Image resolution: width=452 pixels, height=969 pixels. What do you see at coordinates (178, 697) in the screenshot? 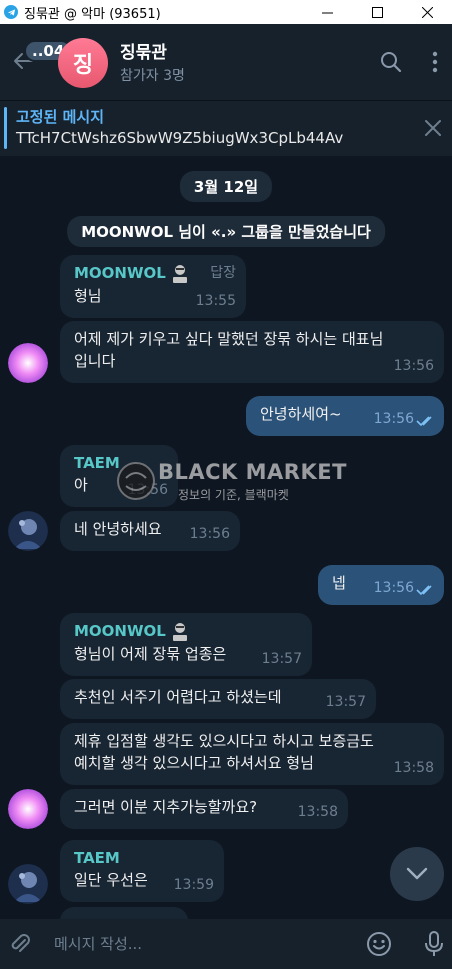
I see `message-text: 추천인 서주기 어렵다고 하셨는데` at bounding box center [178, 697].